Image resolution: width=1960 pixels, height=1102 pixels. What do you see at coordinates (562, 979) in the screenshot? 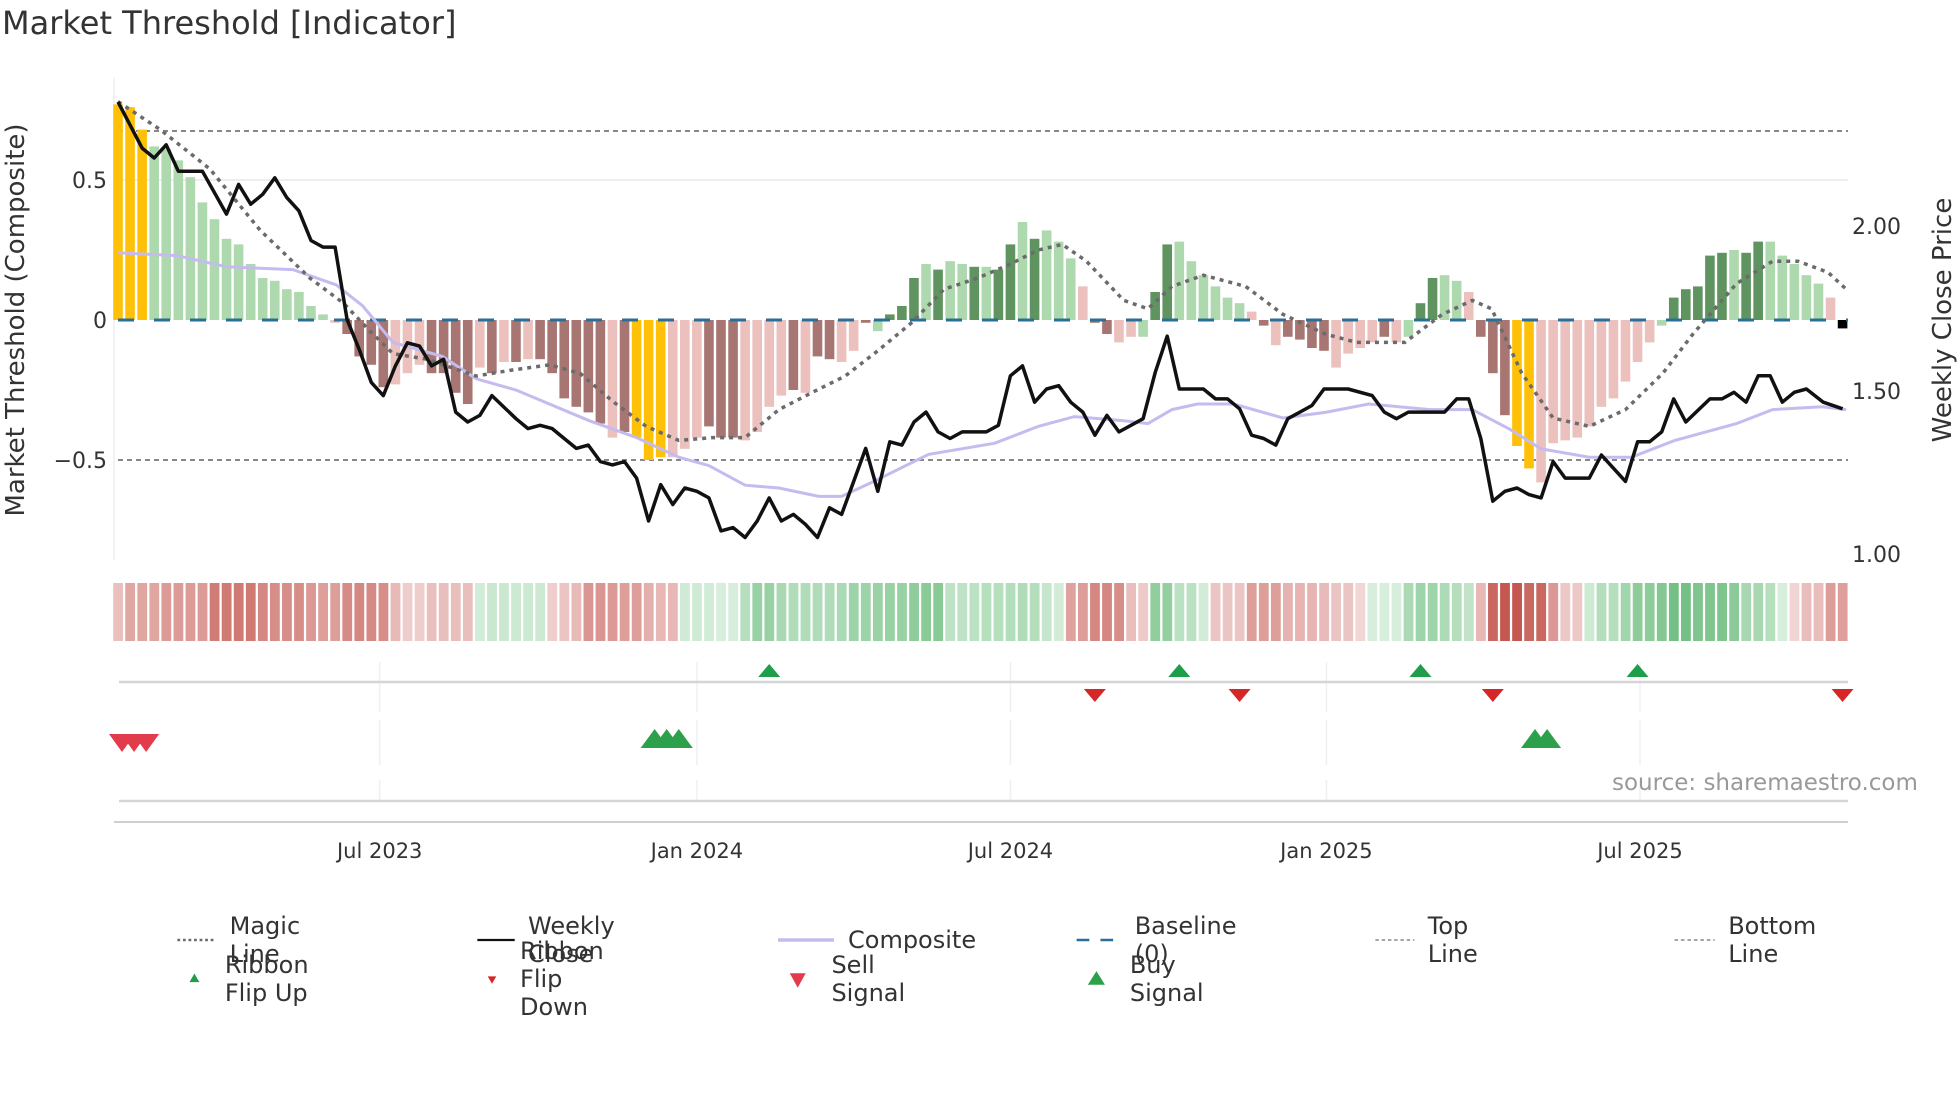
I see `legend-label: Ribbon Flip Down` at bounding box center [562, 979].